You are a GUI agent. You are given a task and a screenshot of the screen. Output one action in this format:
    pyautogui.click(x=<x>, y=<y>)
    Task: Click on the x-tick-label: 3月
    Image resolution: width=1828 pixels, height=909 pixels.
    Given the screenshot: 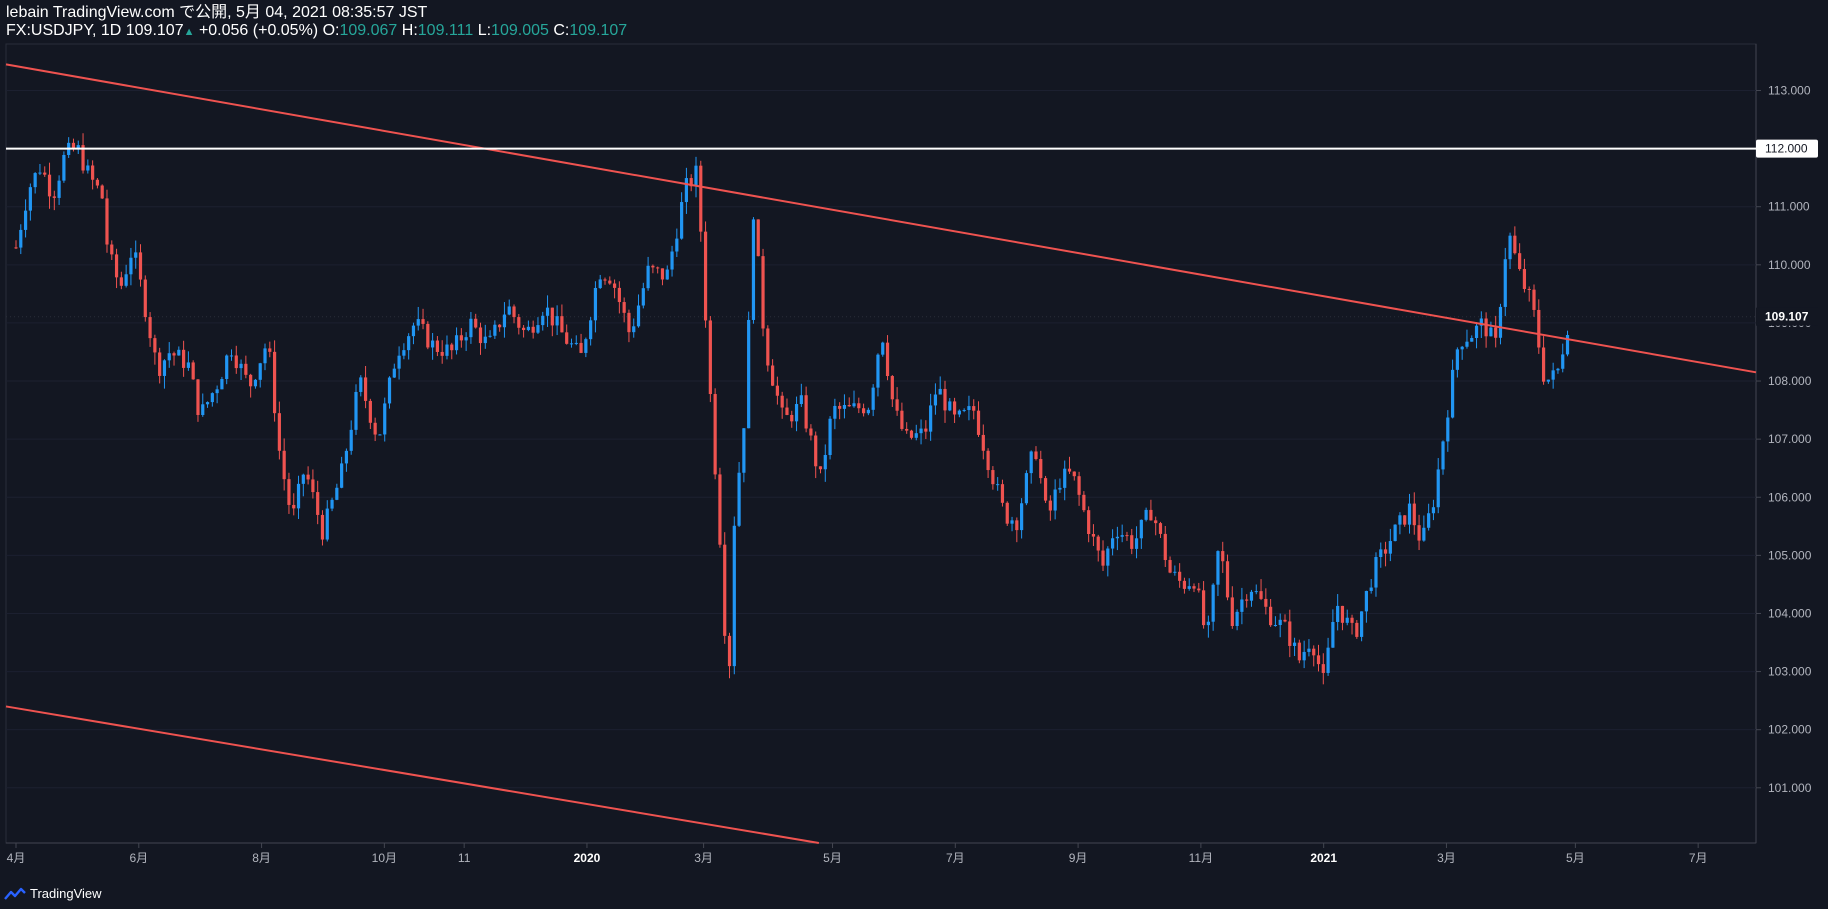 What is the action you would take?
    pyautogui.click(x=703, y=858)
    